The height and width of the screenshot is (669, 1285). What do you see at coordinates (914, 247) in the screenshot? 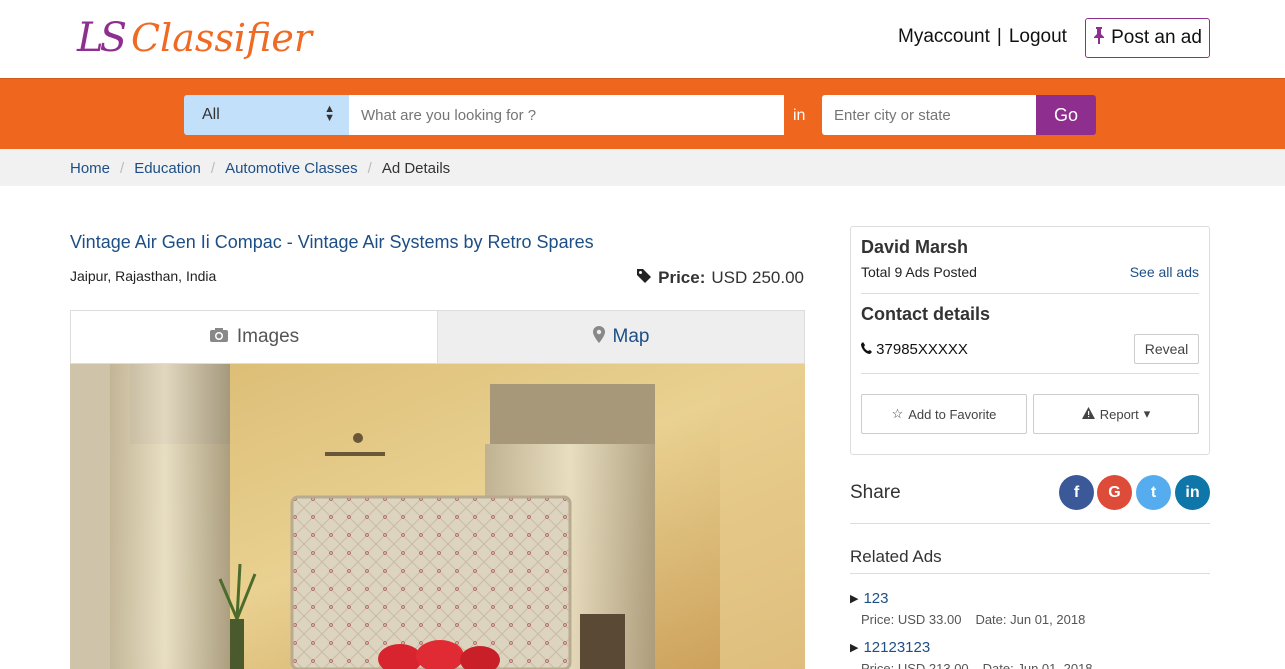
I see `seller-name: David Marsh` at bounding box center [914, 247].